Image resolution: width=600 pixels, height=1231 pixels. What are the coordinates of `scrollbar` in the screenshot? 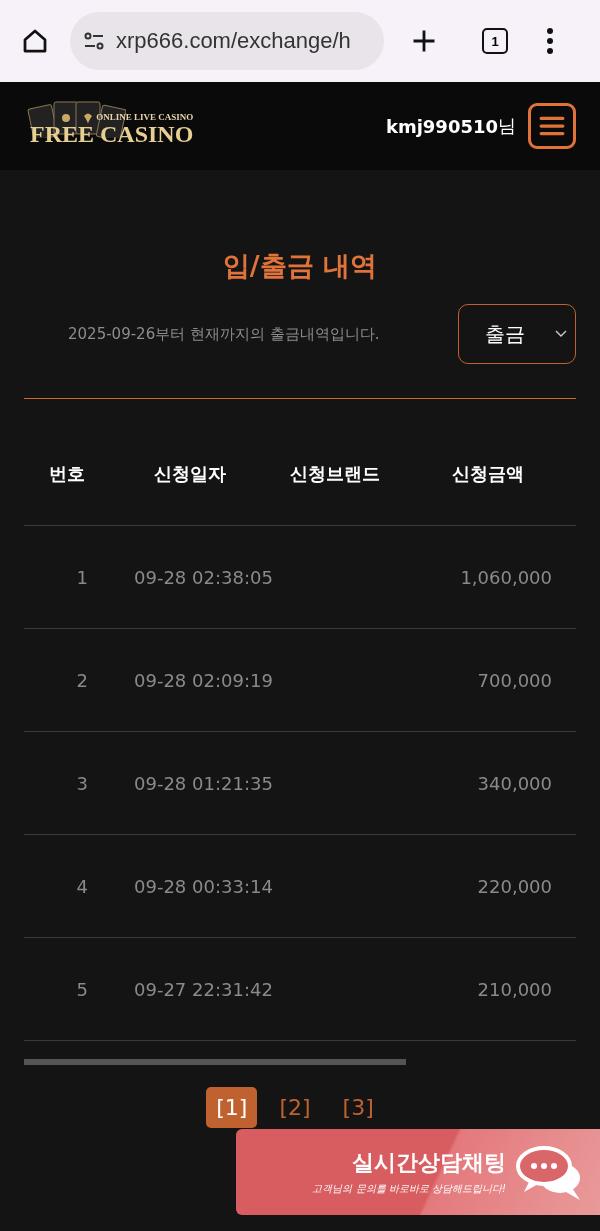 It's located at (215, 1062).